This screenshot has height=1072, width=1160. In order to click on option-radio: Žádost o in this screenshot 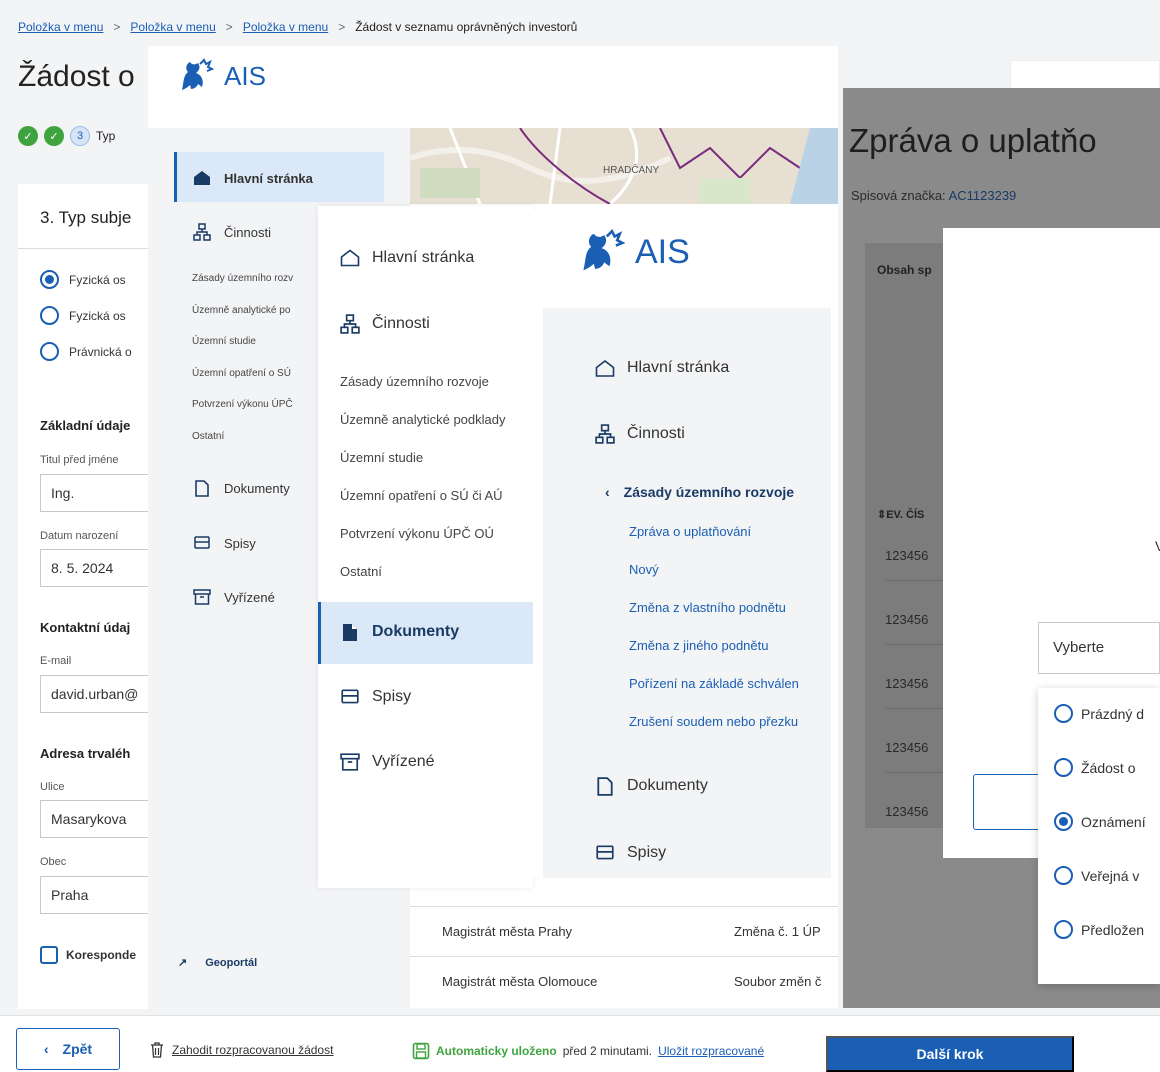, I will do `click(1094, 767)`.